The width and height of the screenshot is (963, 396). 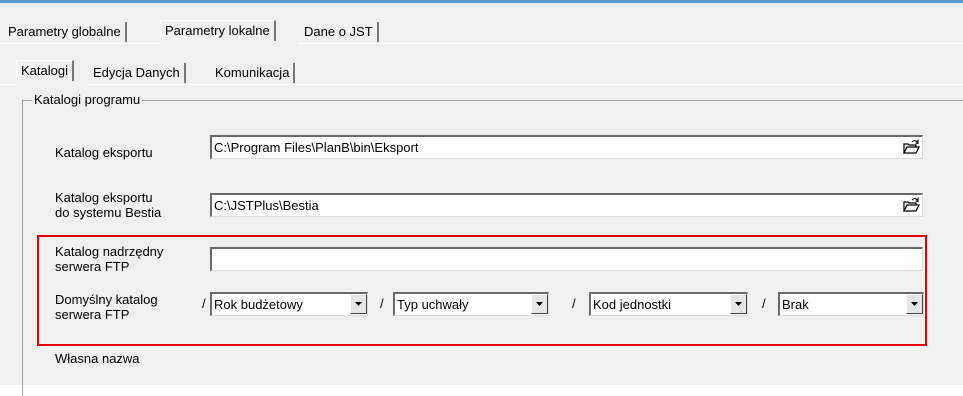 I want to click on export-catalog-value: C:\Program Files\PlanB\bin\Eksport, so click(x=316, y=147).